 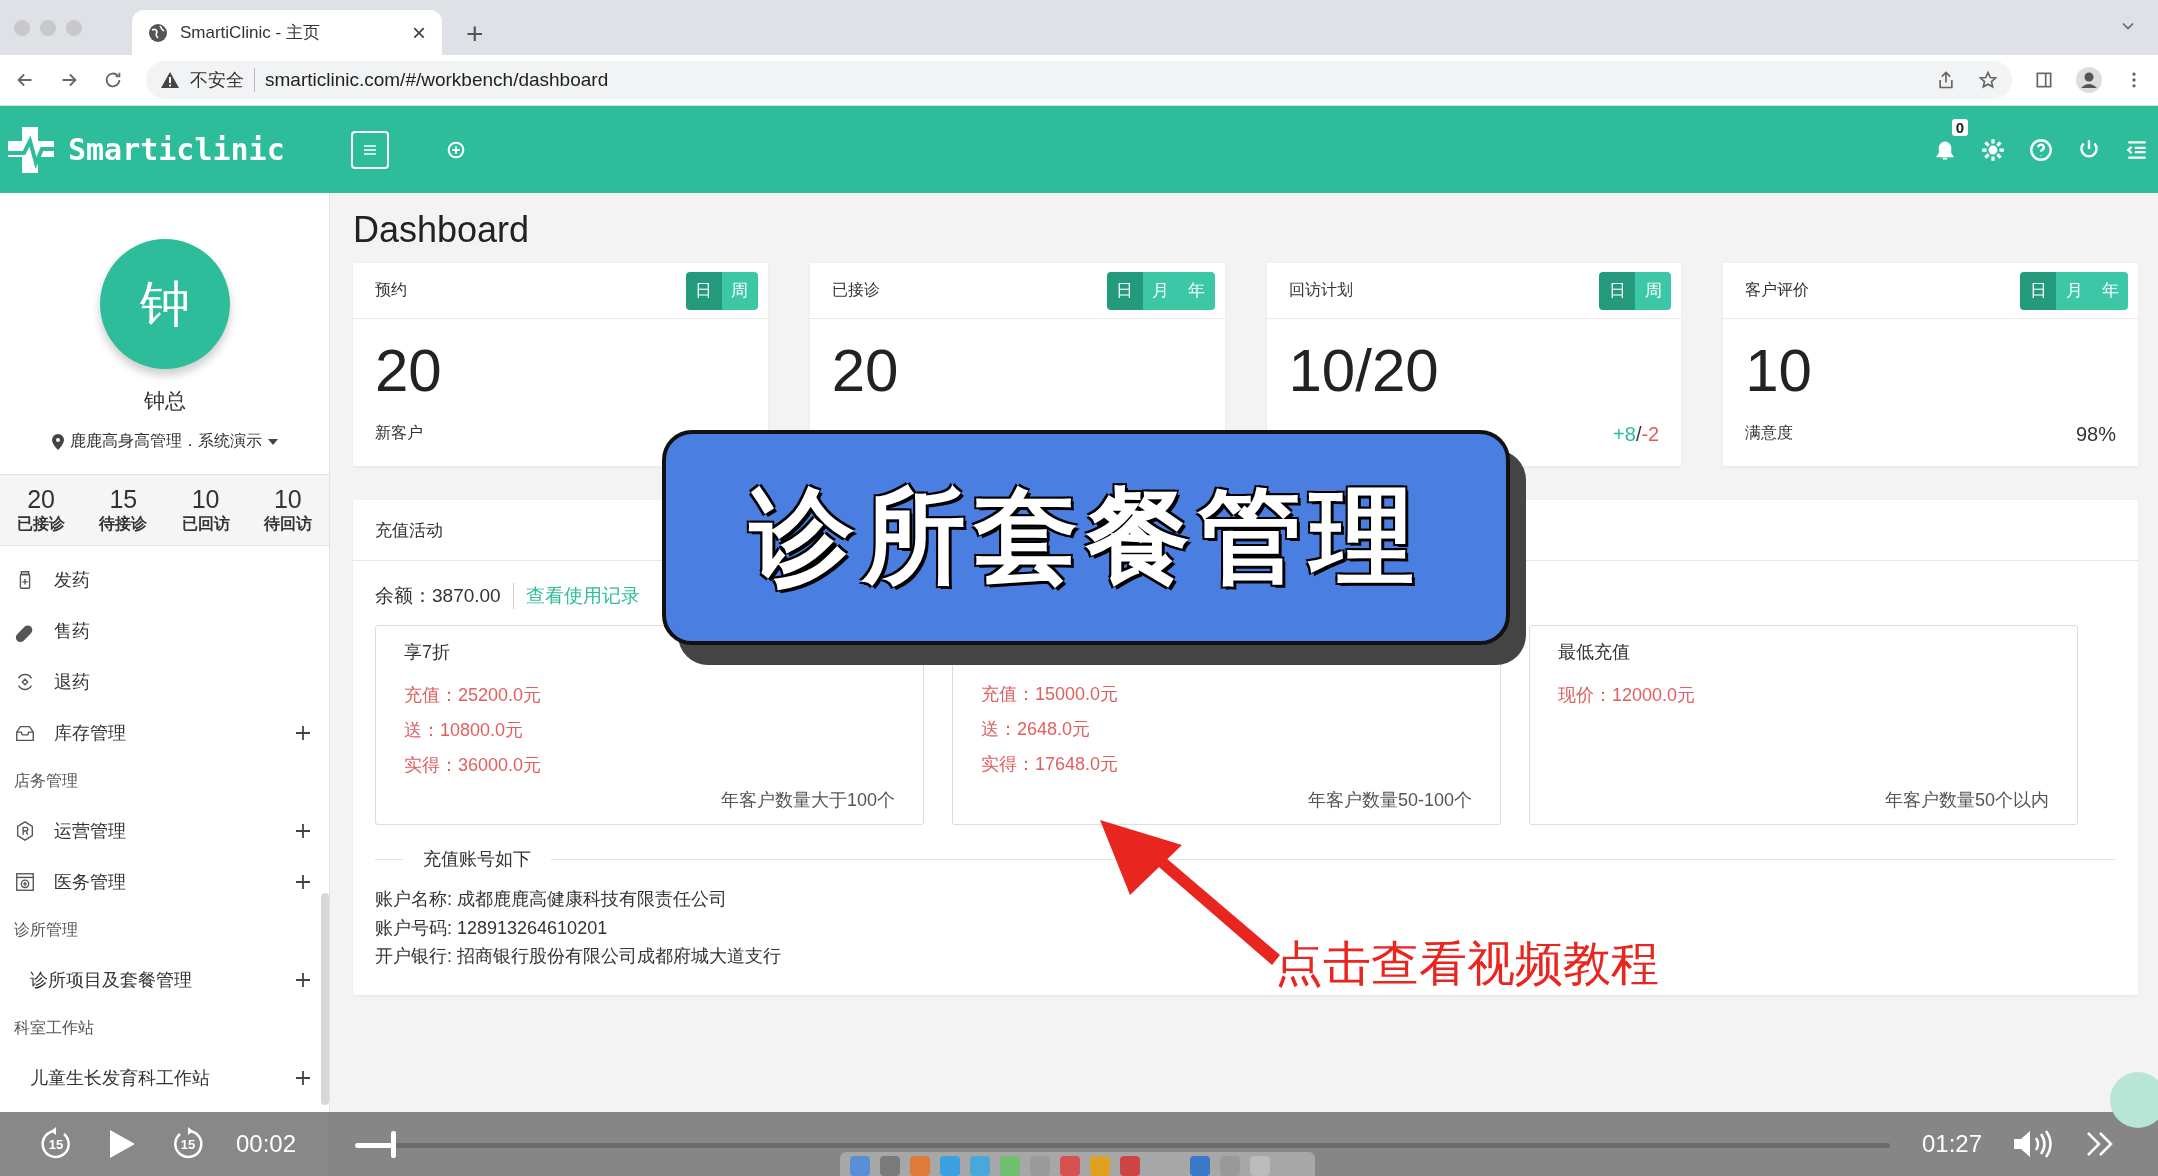 I want to click on elapsed-time: 00:02, so click(x=266, y=1144).